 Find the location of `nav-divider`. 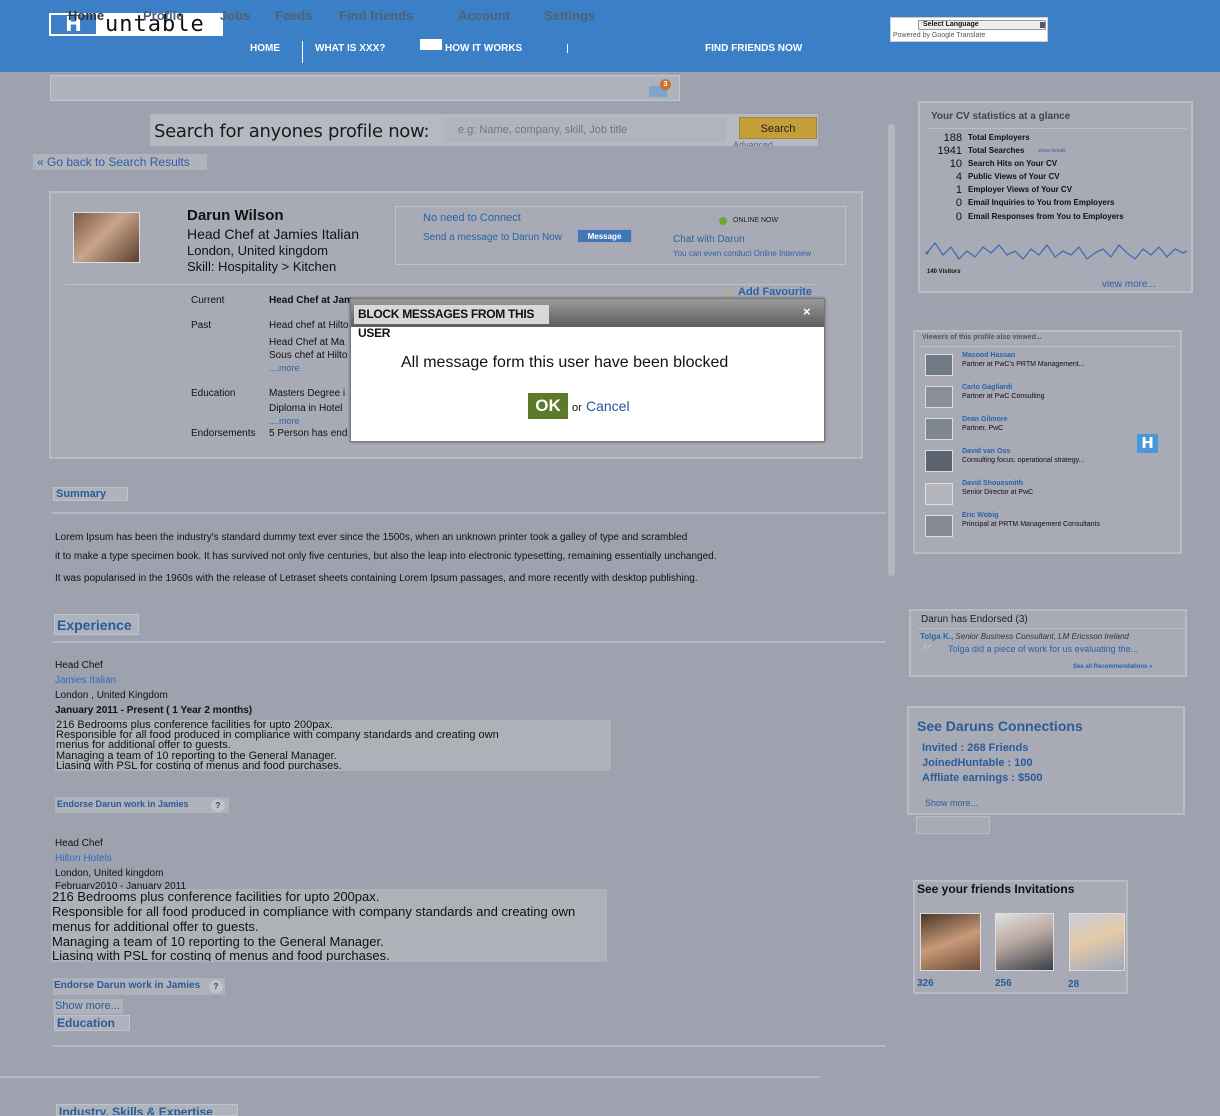

nav-divider is located at coordinates (302, 52).